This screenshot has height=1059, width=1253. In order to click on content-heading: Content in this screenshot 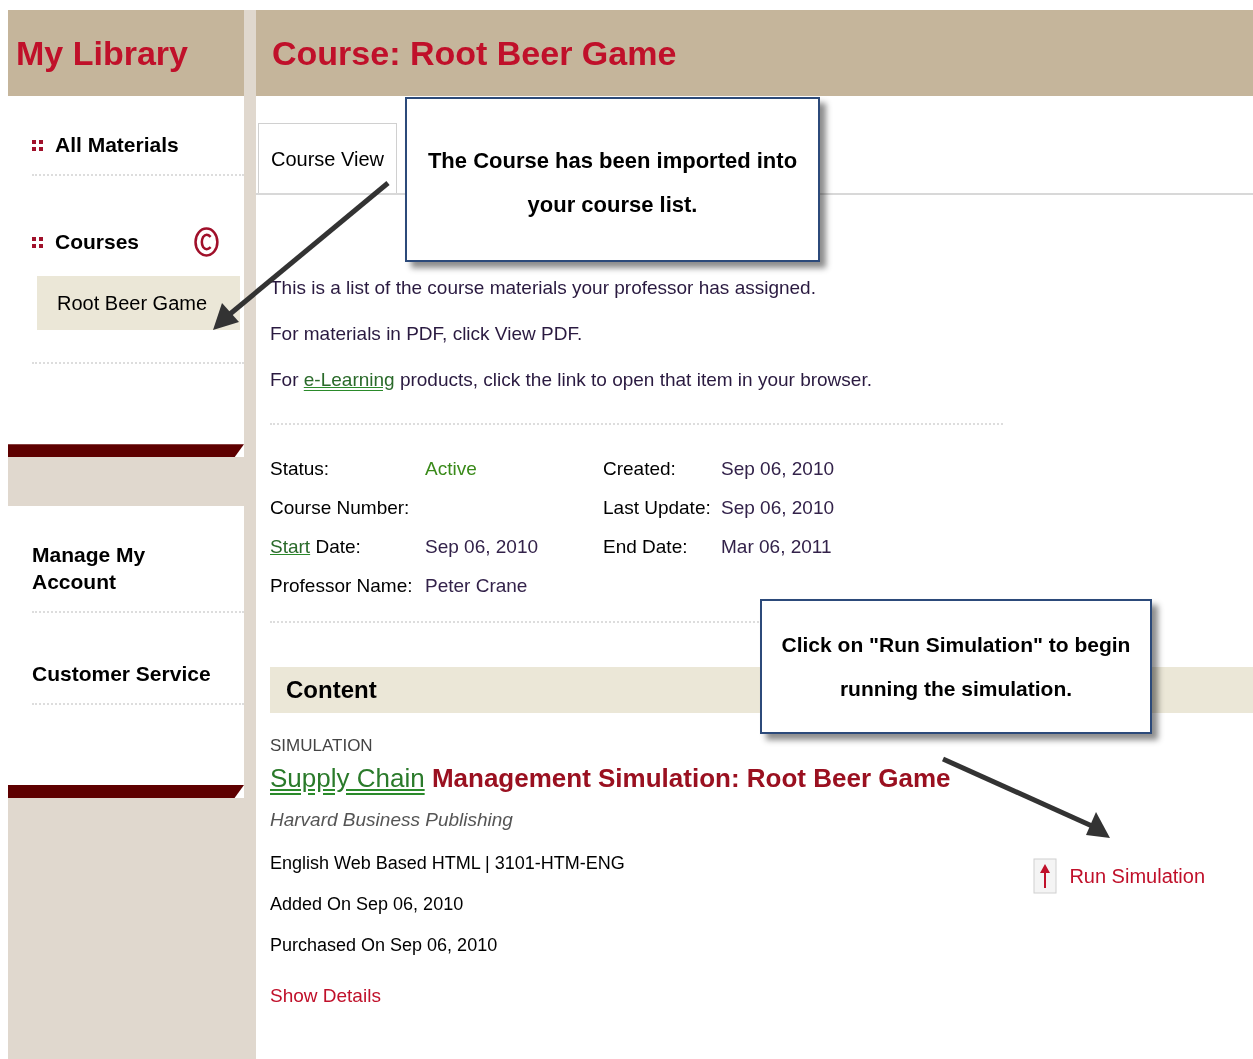, I will do `click(331, 690)`.